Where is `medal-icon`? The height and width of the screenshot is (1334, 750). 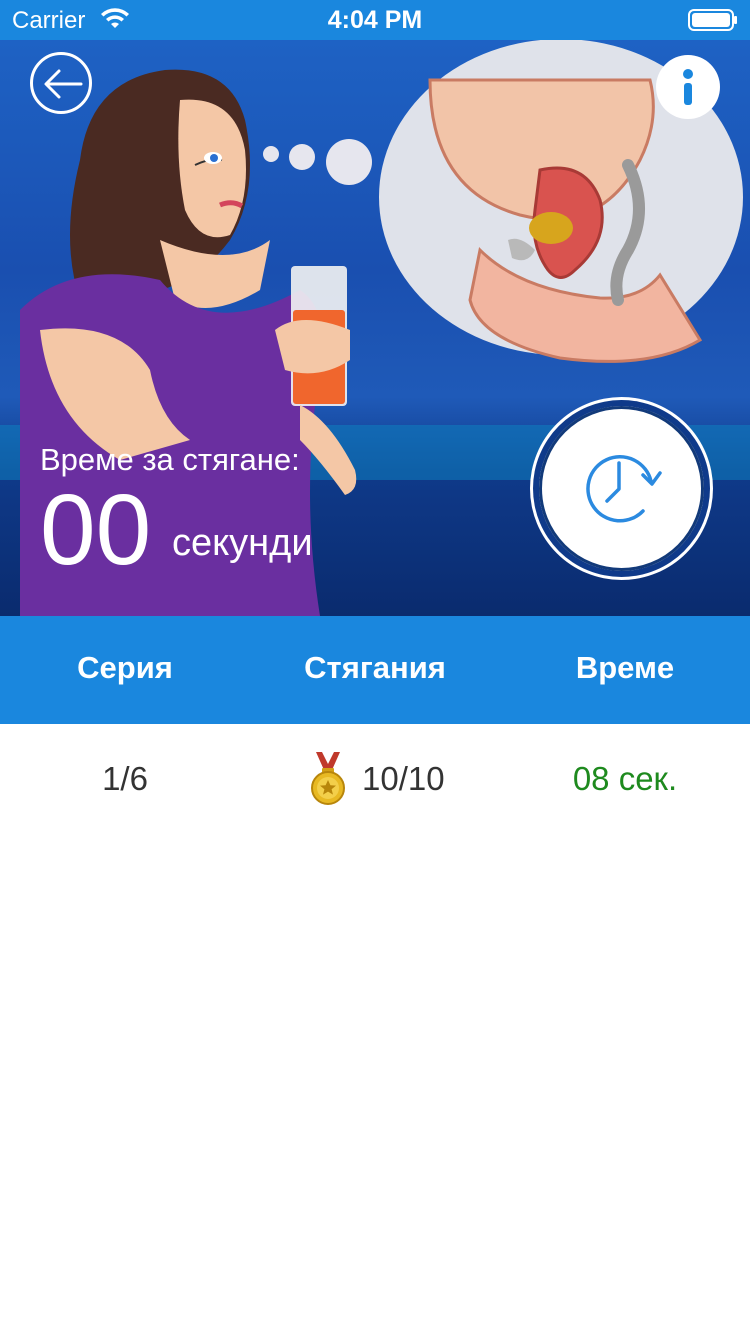 medal-icon is located at coordinates (328, 778).